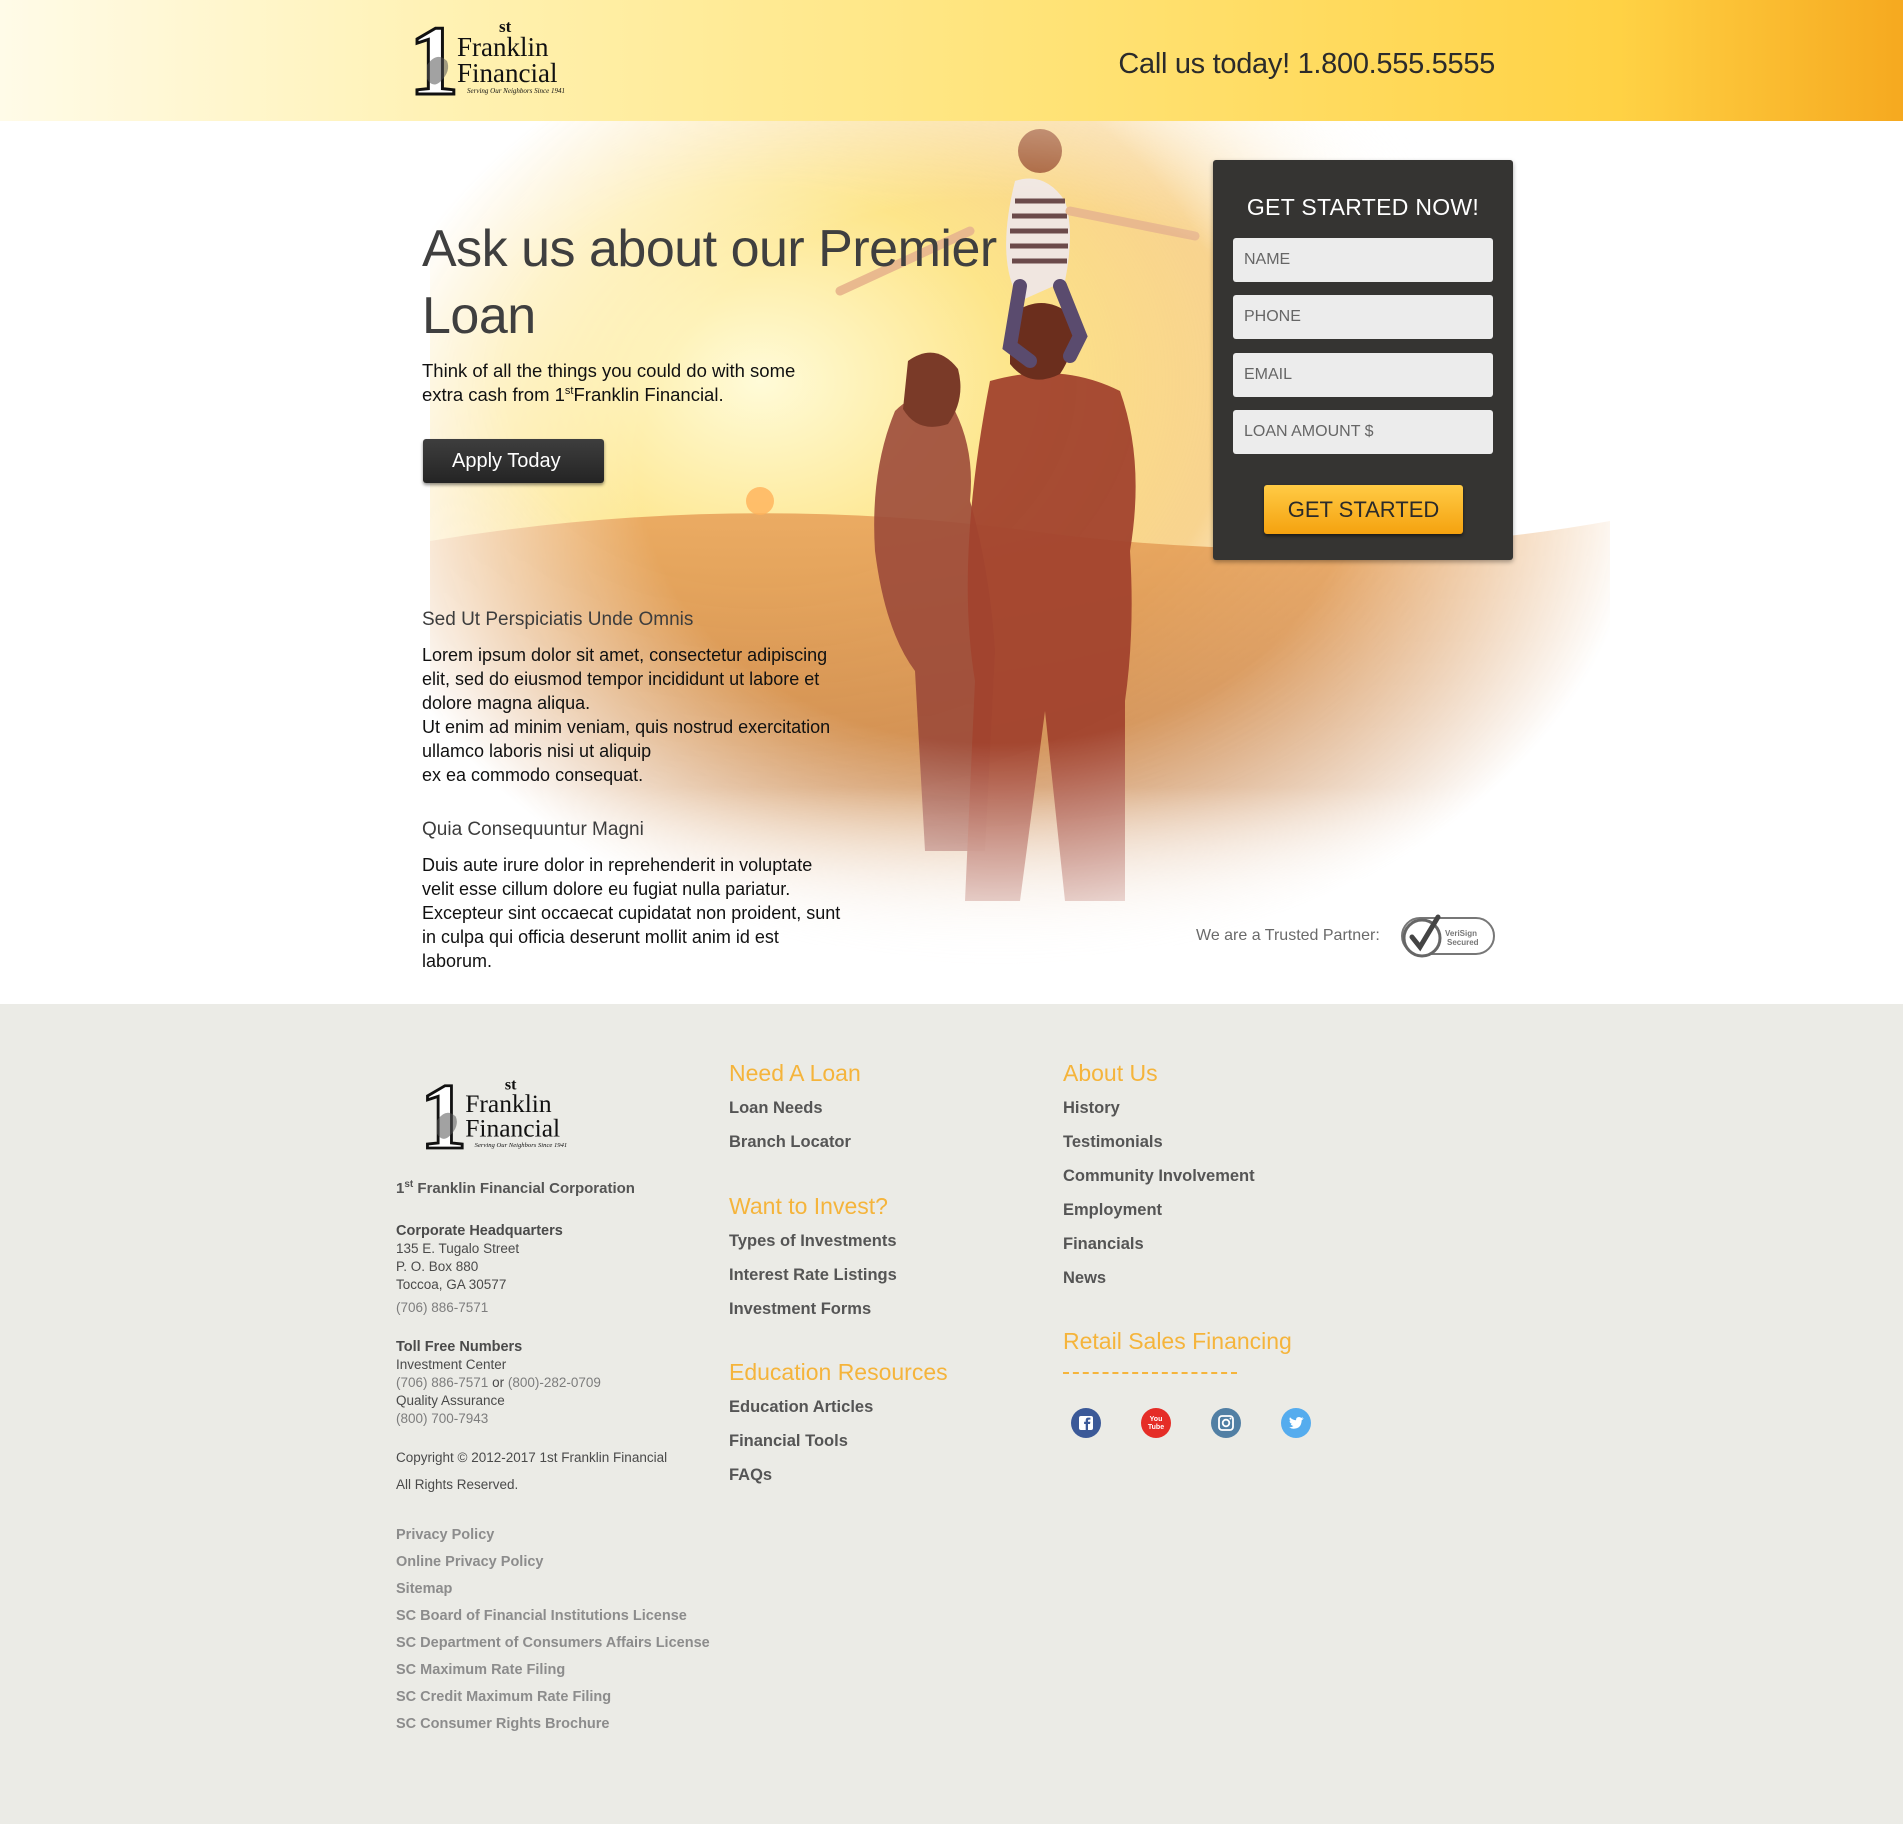 Image resolution: width=1903 pixels, height=1824 pixels. What do you see at coordinates (790, 1142) in the screenshot?
I see `branch-locator-link: Branch Locator` at bounding box center [790, 1142].